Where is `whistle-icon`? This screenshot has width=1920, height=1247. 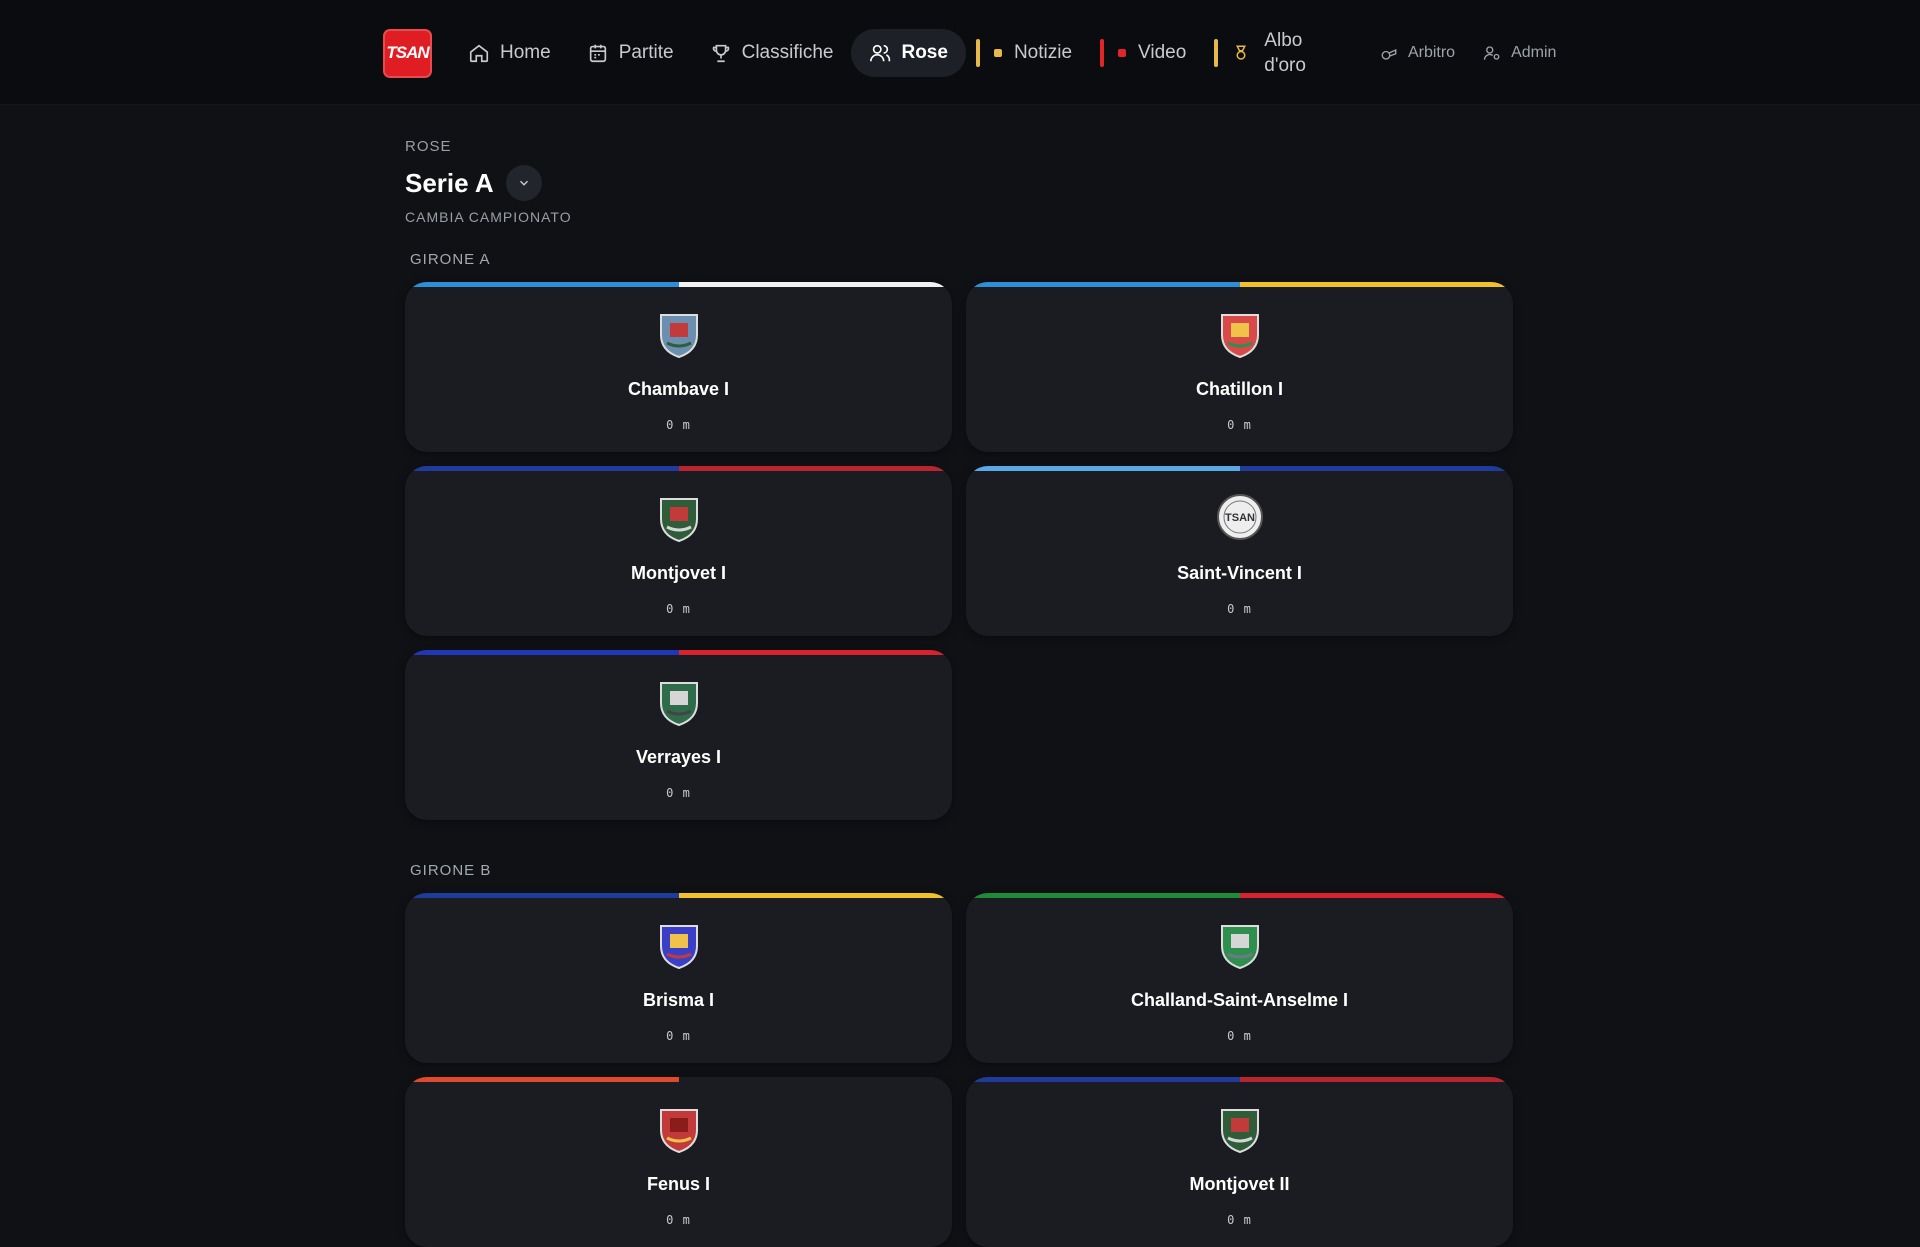
whistle-icon is located at coordinates (1389, 54).